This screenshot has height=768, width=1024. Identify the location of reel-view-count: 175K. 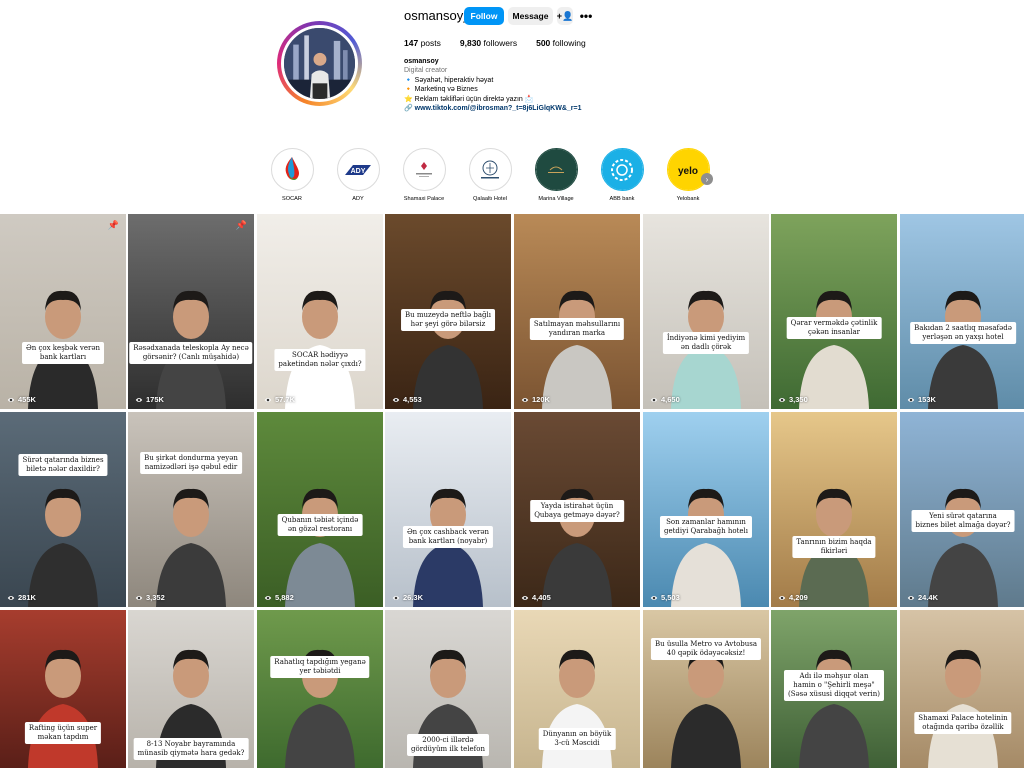
(149, 399).